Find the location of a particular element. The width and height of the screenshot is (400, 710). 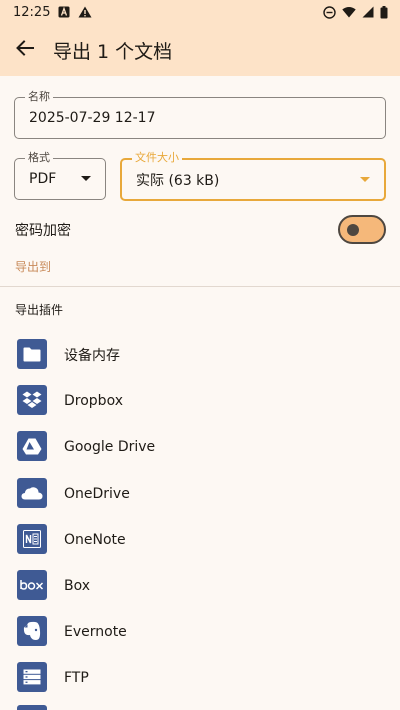

do-not-disturb-icon is located at coordinates (329, 12).